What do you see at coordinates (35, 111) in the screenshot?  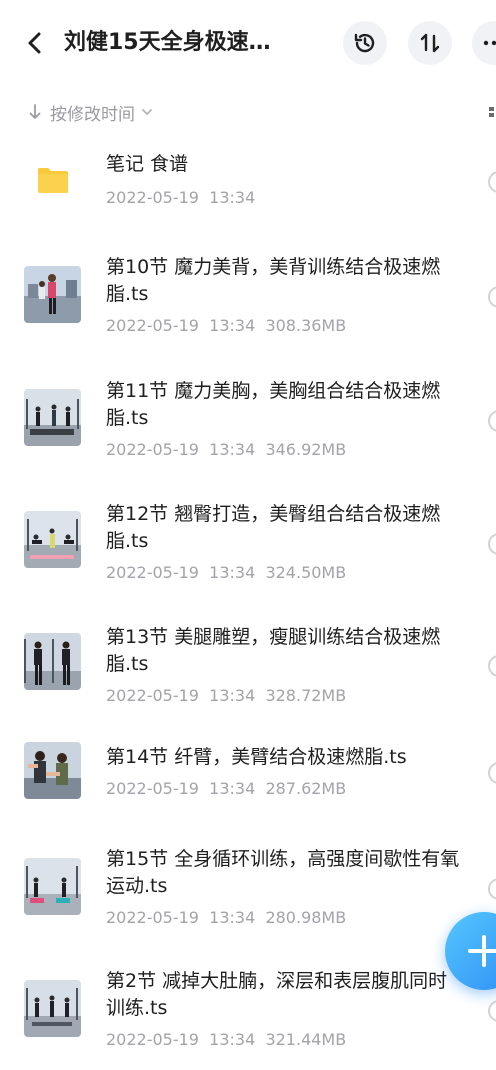 I see `sort-down-arrow-icon` at bounding box center [35, 111].